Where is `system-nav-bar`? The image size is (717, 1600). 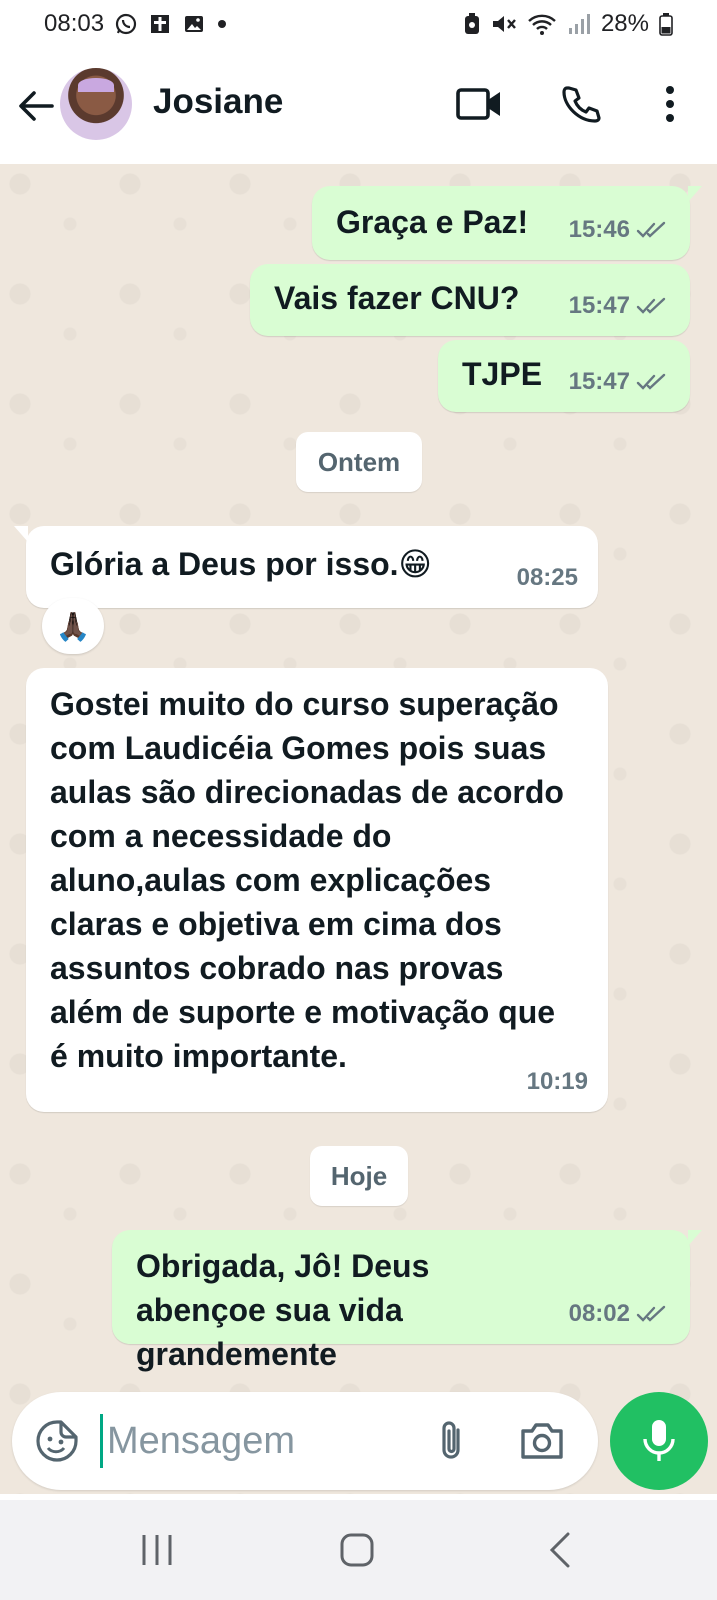
system-nav-bar is located at coordinates (358, 1550).